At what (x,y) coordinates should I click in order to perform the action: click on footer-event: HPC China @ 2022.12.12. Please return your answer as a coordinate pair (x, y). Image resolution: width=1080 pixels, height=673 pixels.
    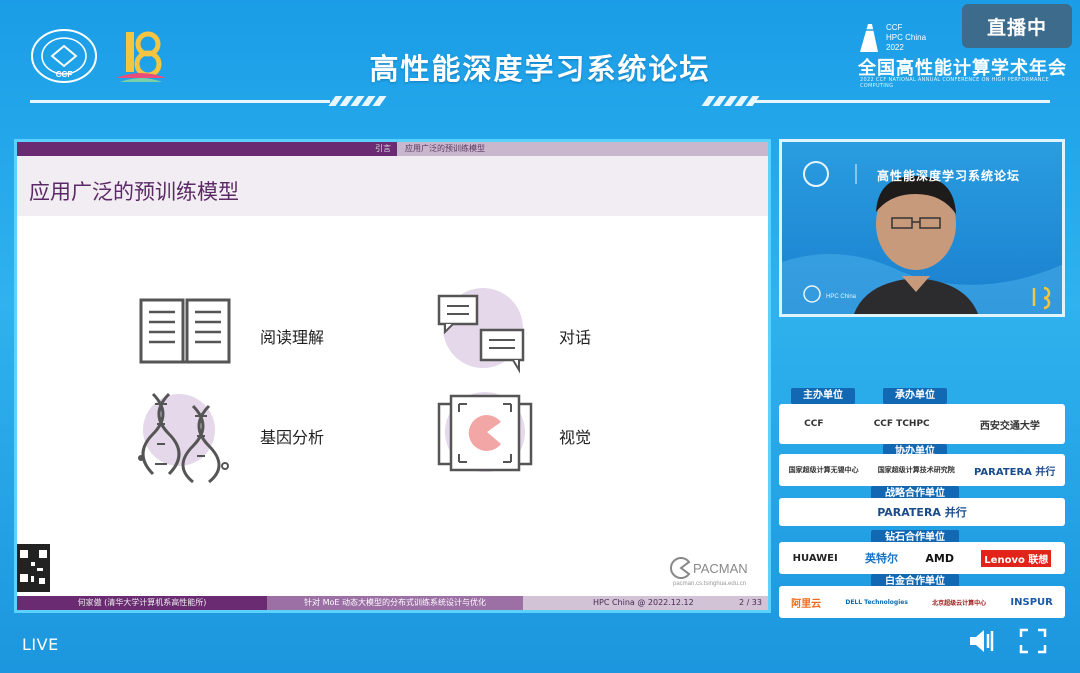
    Looking at the image, I should click on (643, 602).